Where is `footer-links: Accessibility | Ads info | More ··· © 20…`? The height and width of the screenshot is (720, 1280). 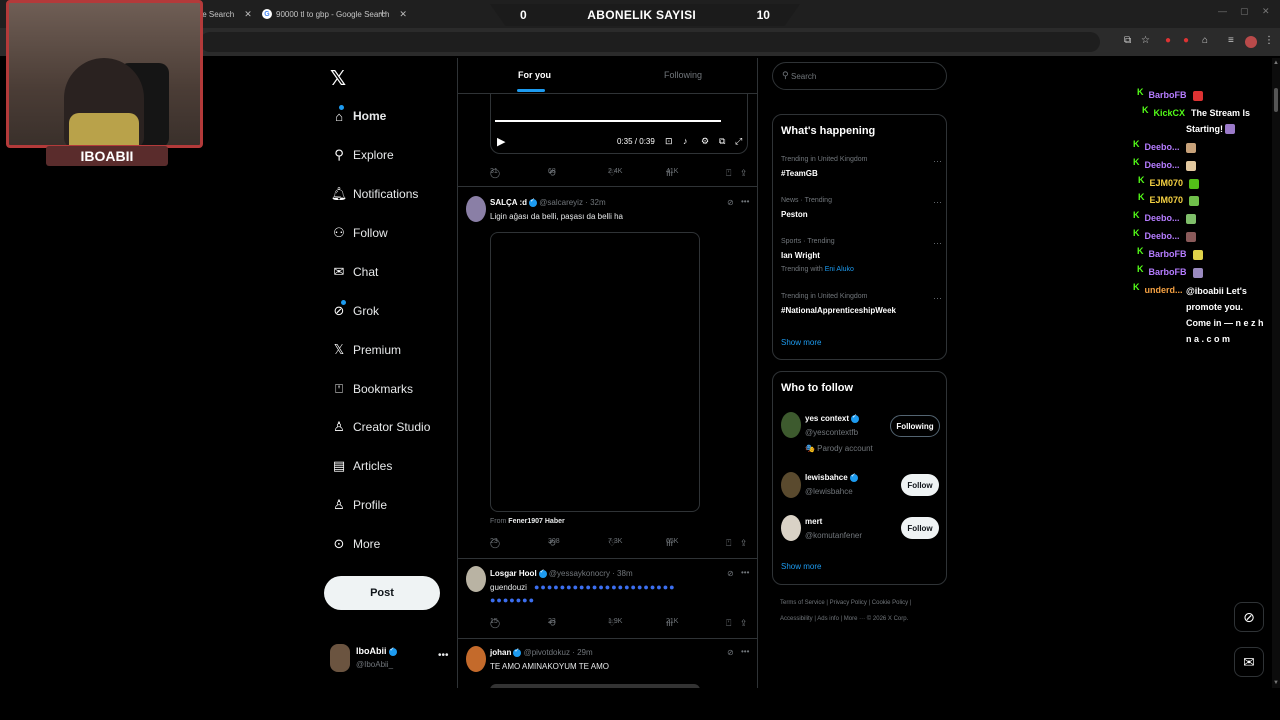
footer-links: Accessibility | Ads info | More ··· © 20… is located at coordinates (844, 619).